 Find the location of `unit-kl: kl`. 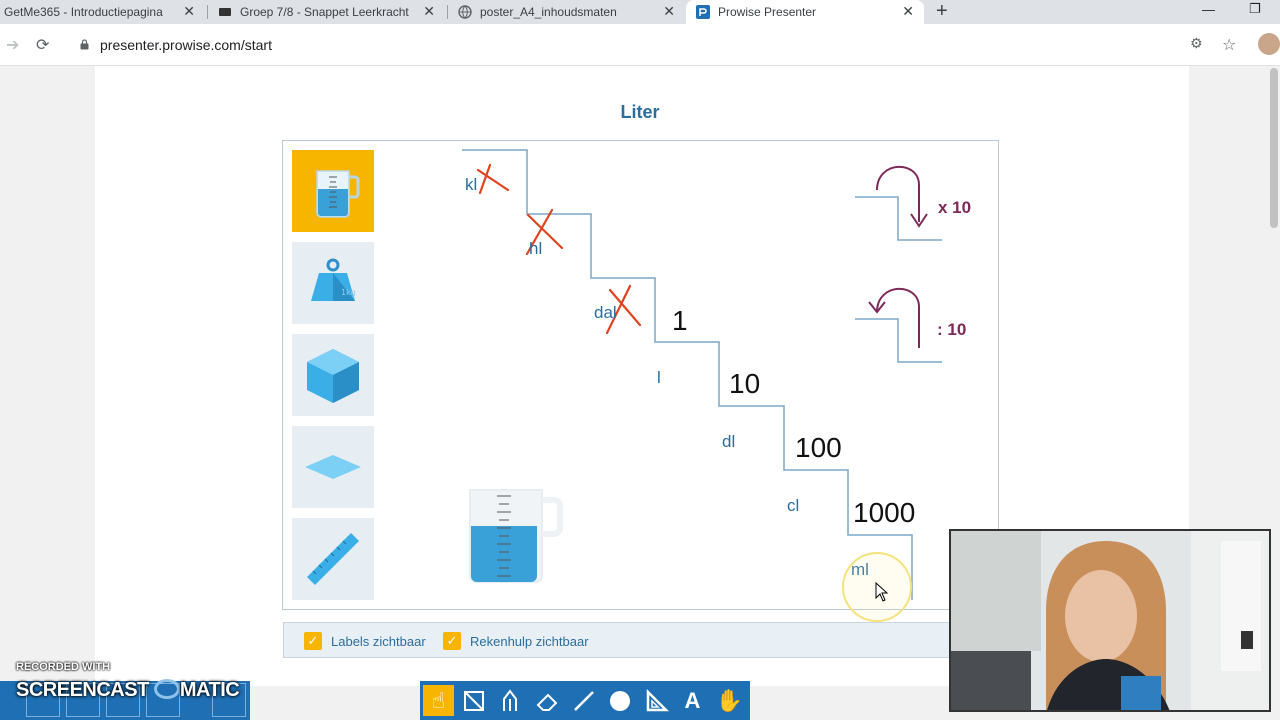

unit-kl: kl is located at coordinates (471, 184).